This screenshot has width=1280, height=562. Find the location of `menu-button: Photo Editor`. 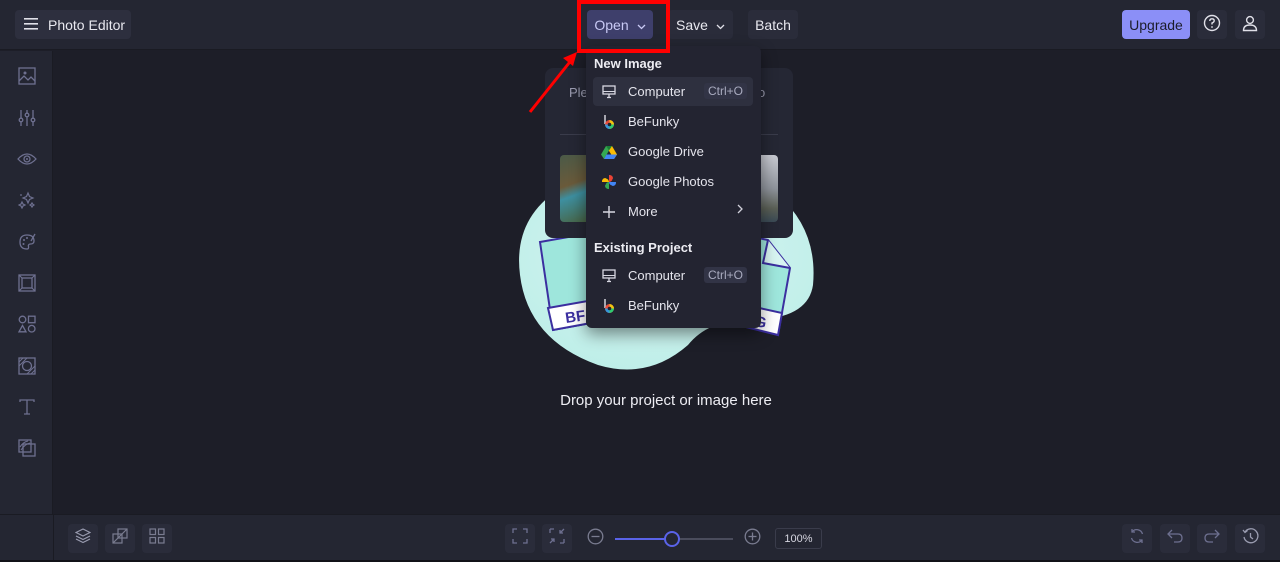

menu-button: Photo Editor is located at coordinates (73, 24).